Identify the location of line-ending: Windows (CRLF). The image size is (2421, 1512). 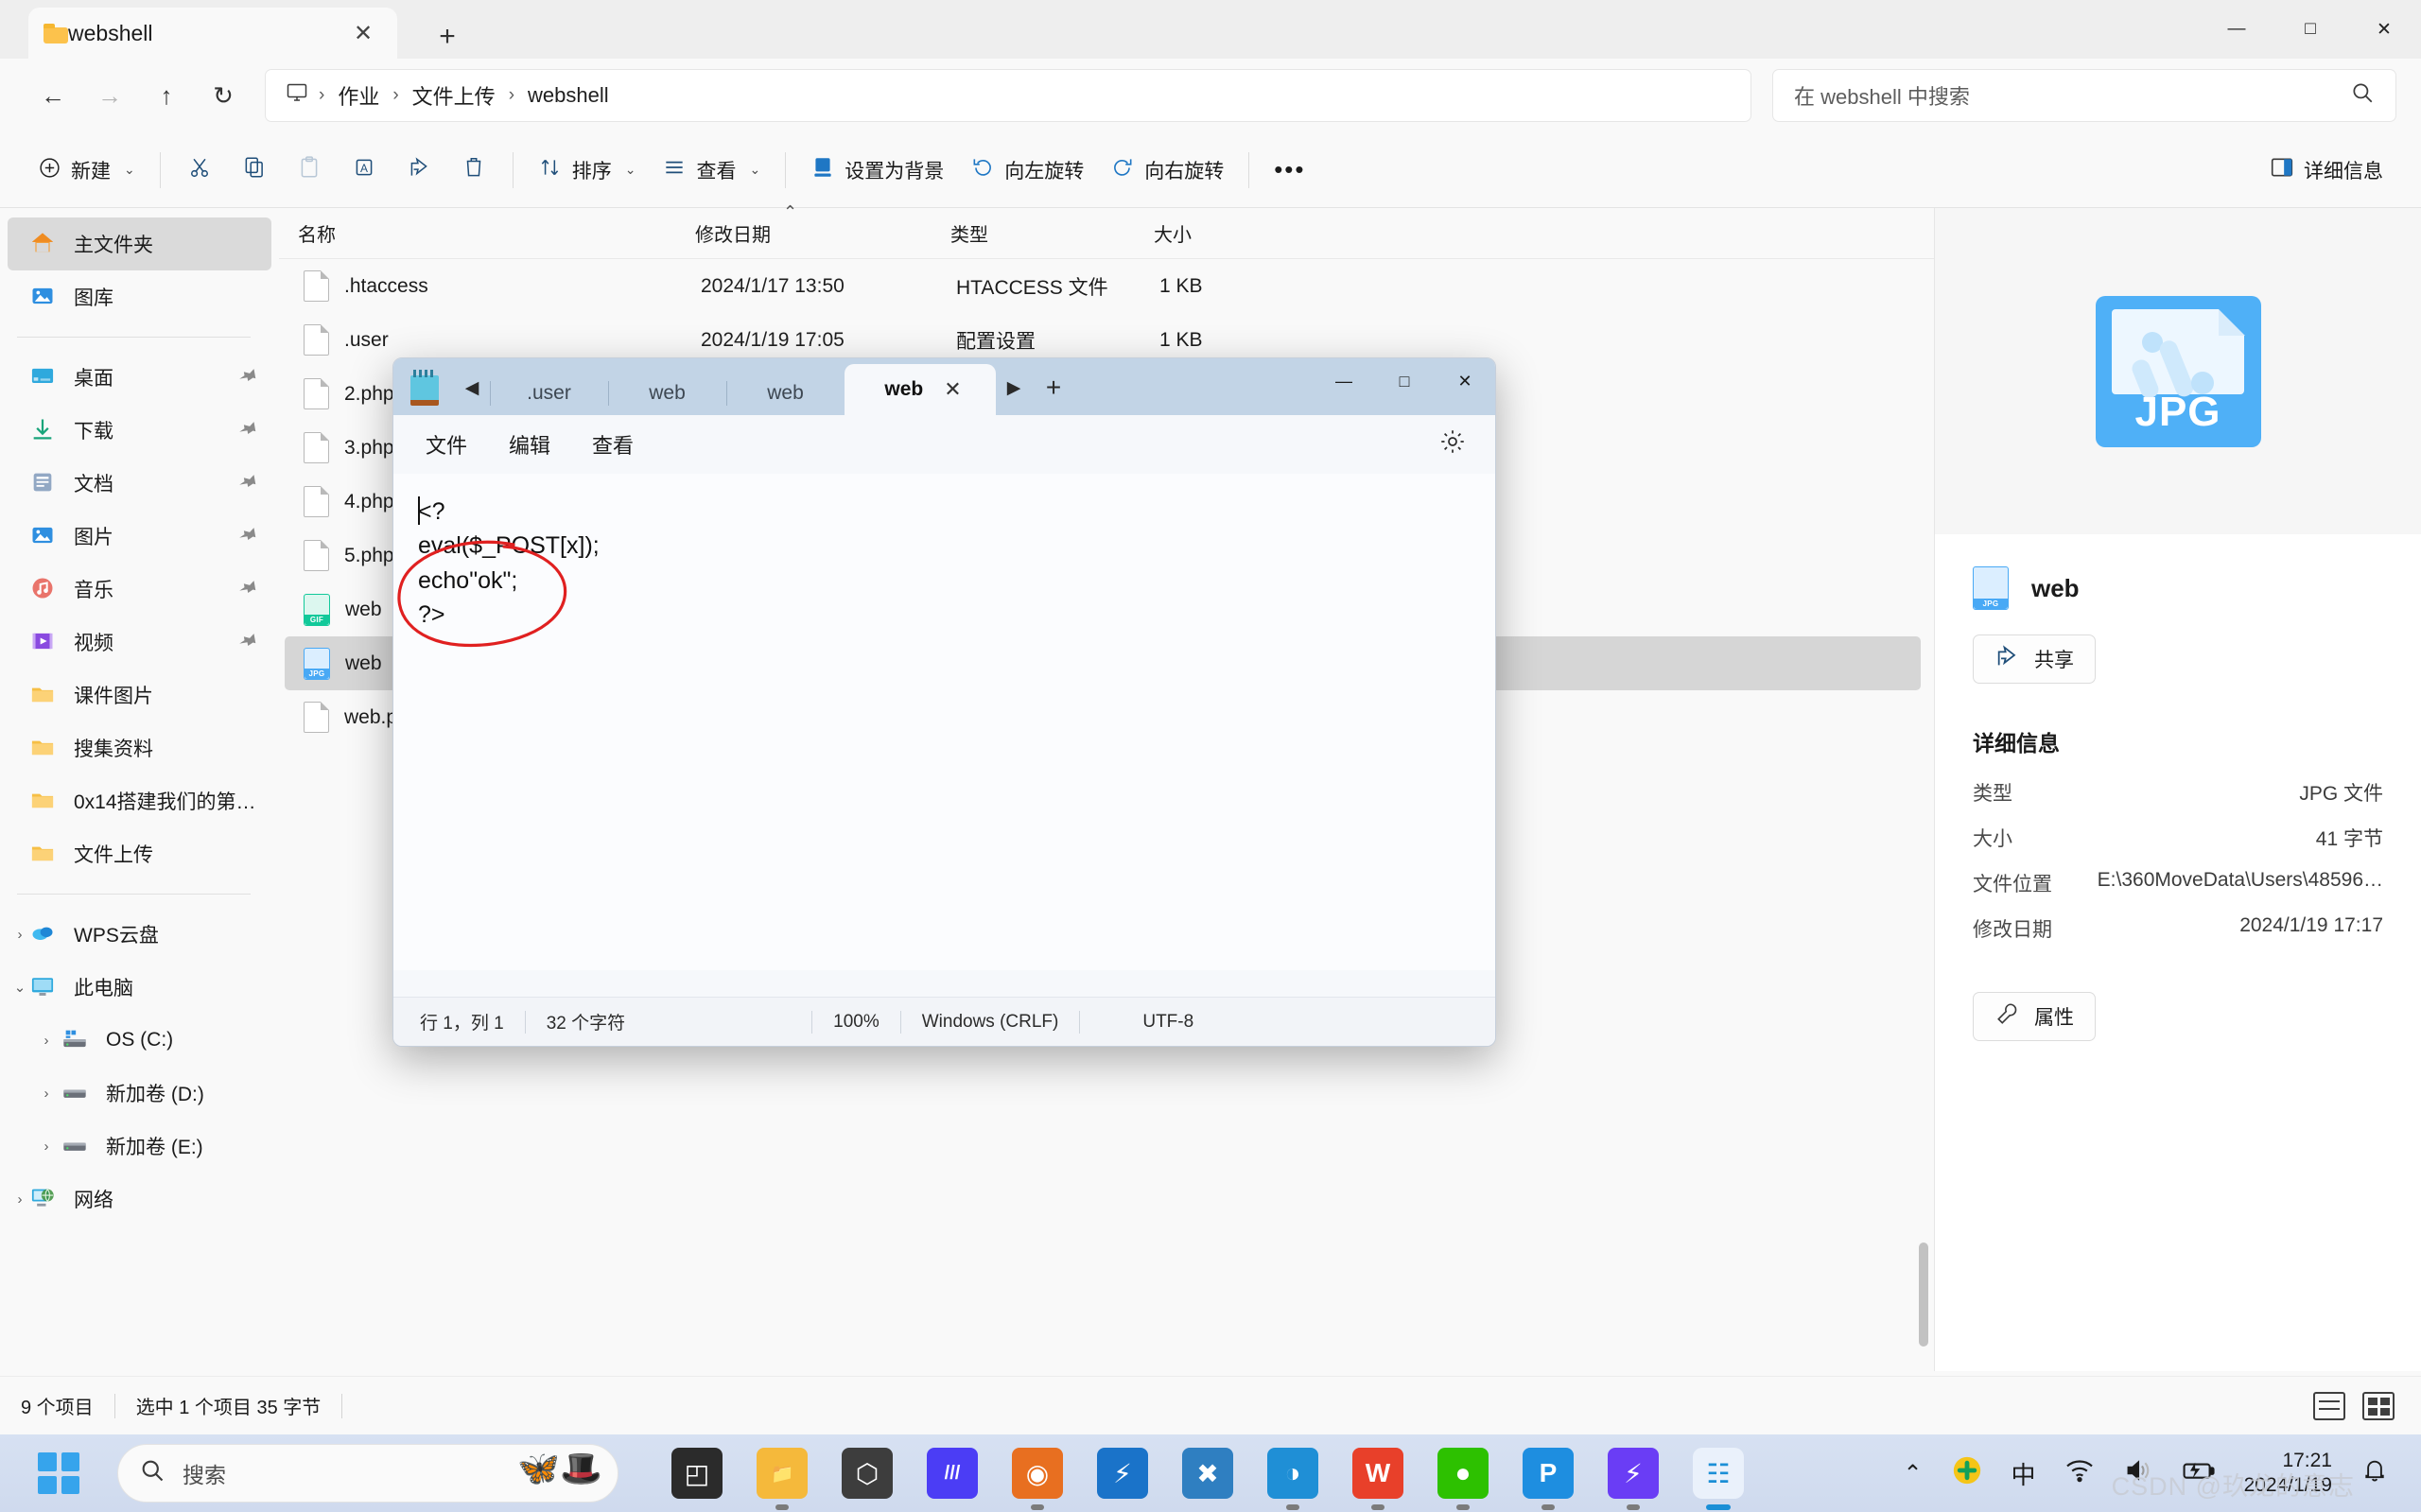
(990, 1022).